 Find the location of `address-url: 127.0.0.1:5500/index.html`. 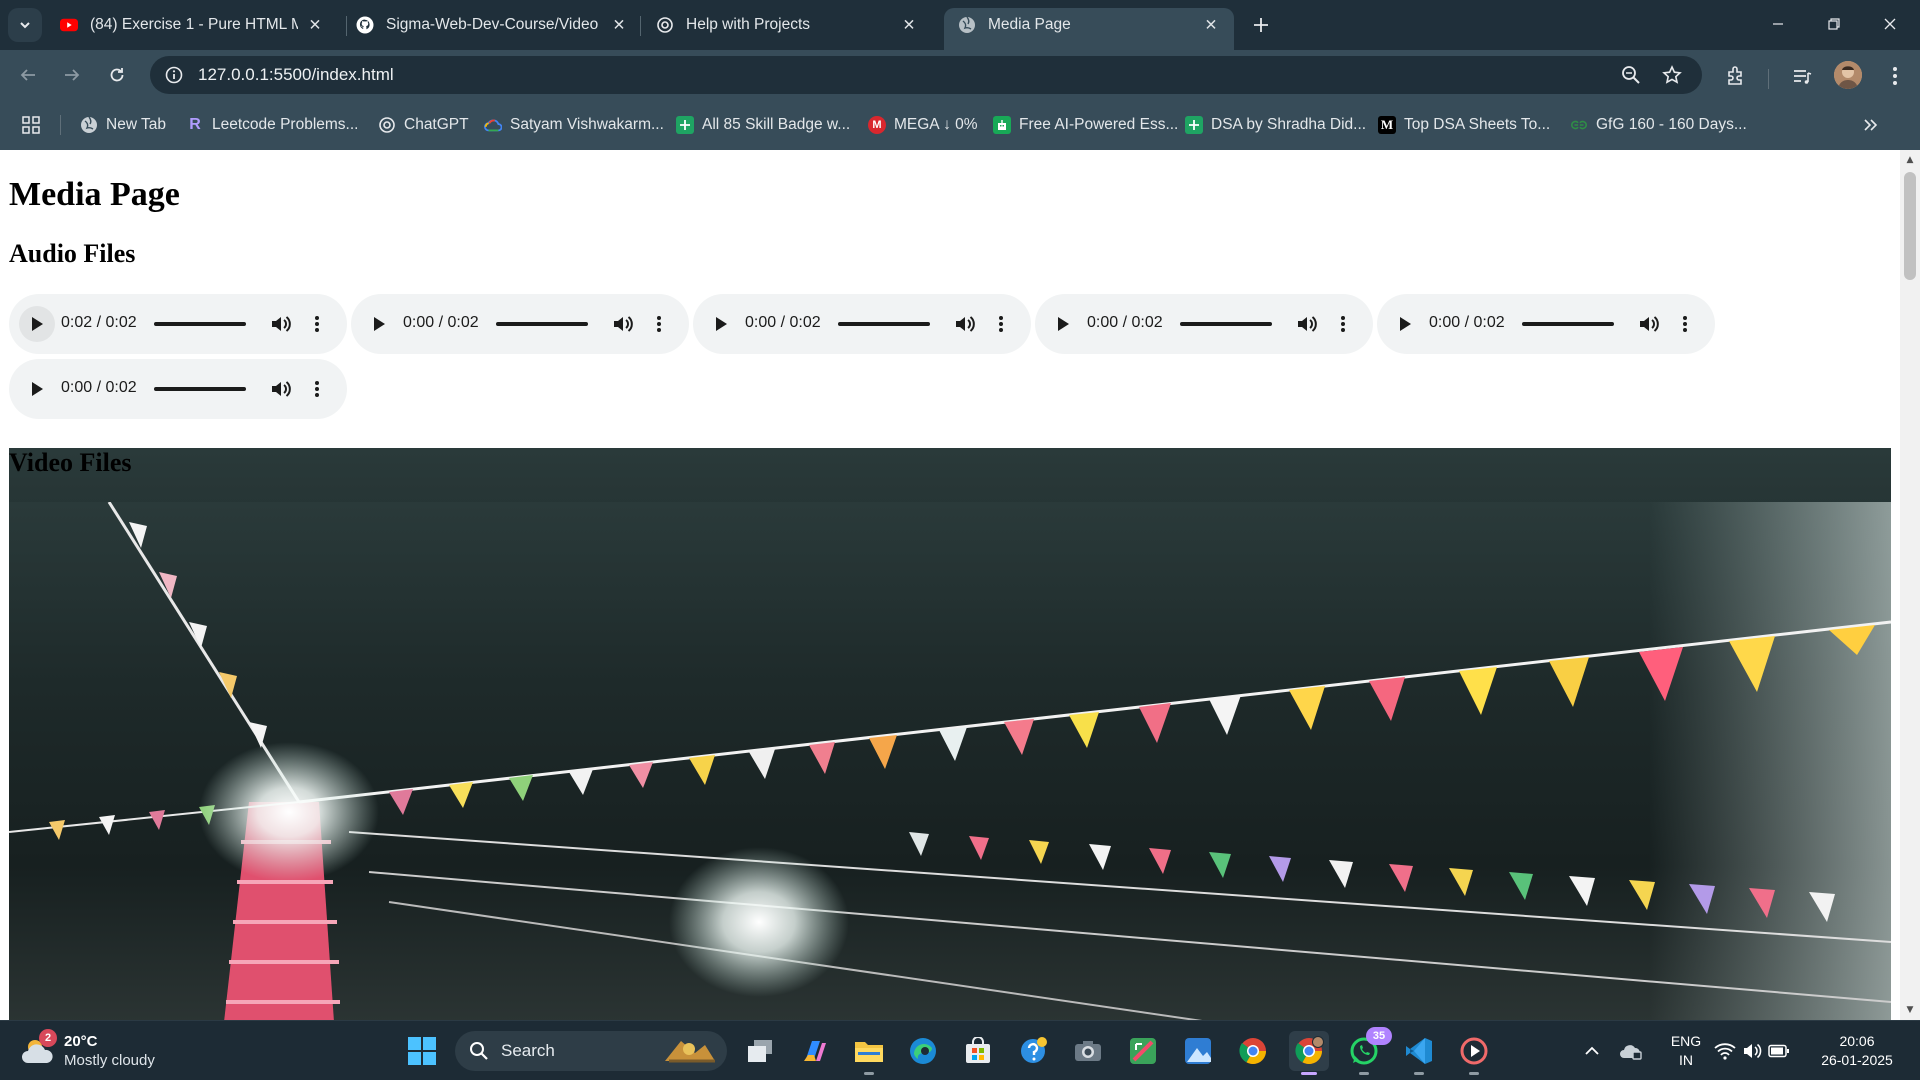

address-url: 127.0.0.1:5500/index.html is located at coordinates (296, 75).